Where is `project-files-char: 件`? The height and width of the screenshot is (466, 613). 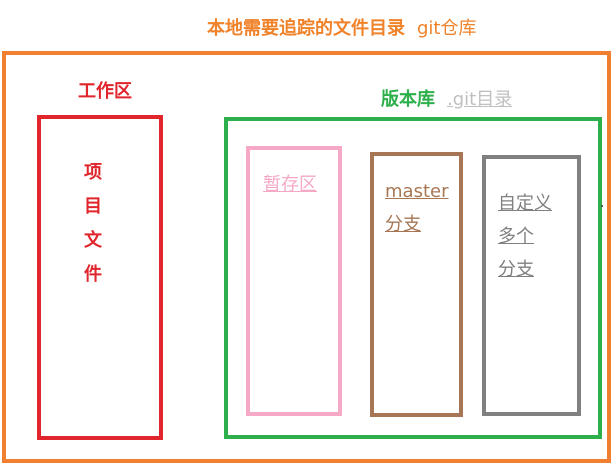 project-files-char: 件 is located at coordinates (93, 274).